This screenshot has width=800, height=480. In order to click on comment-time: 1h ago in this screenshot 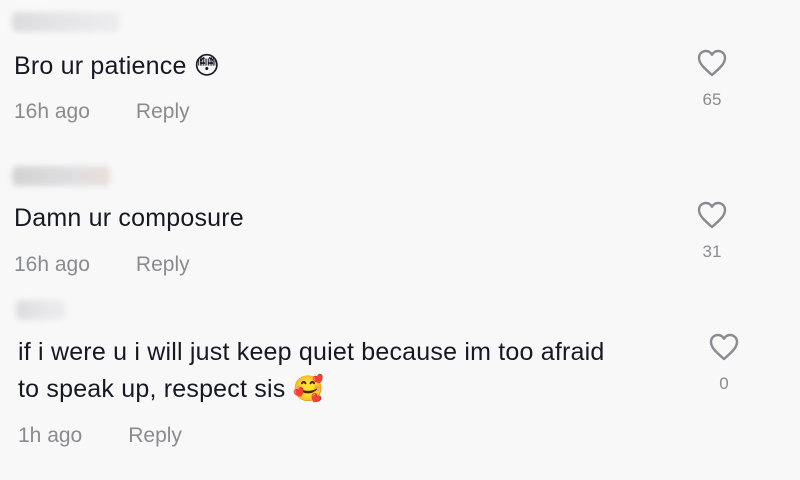, I will do `click(50, 435)`.